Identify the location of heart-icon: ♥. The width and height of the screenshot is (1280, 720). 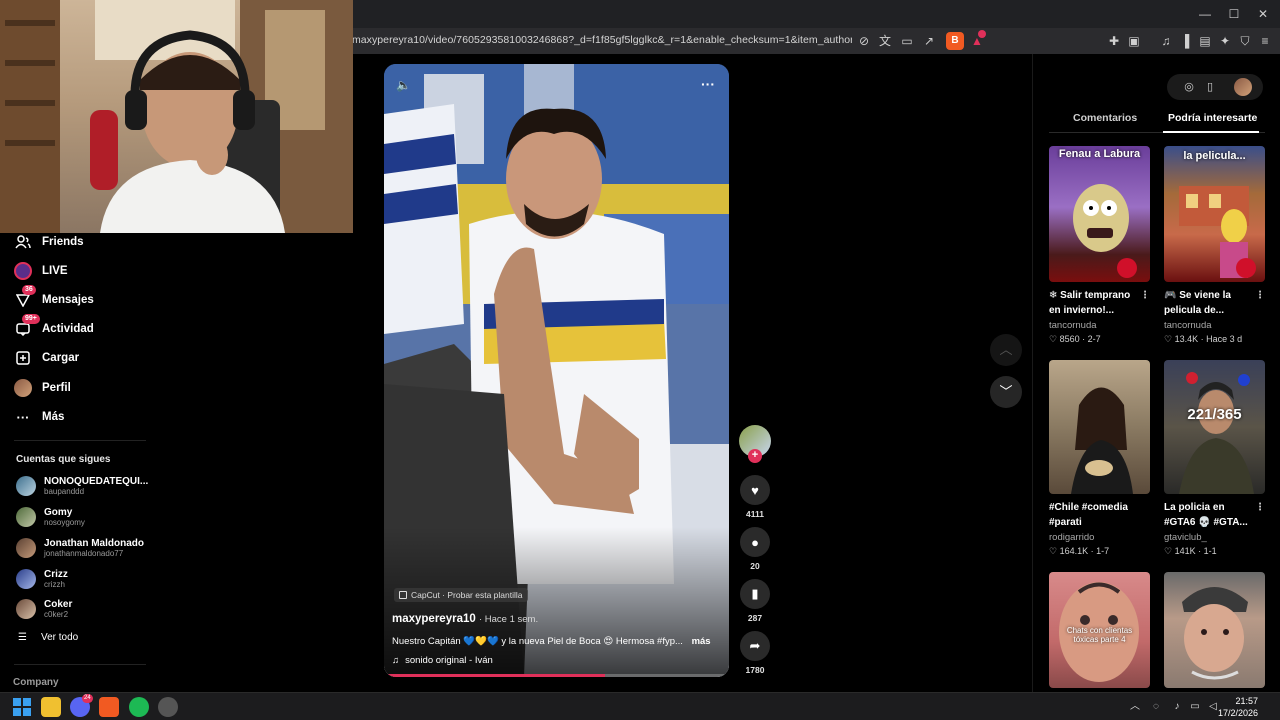
(755, 490).